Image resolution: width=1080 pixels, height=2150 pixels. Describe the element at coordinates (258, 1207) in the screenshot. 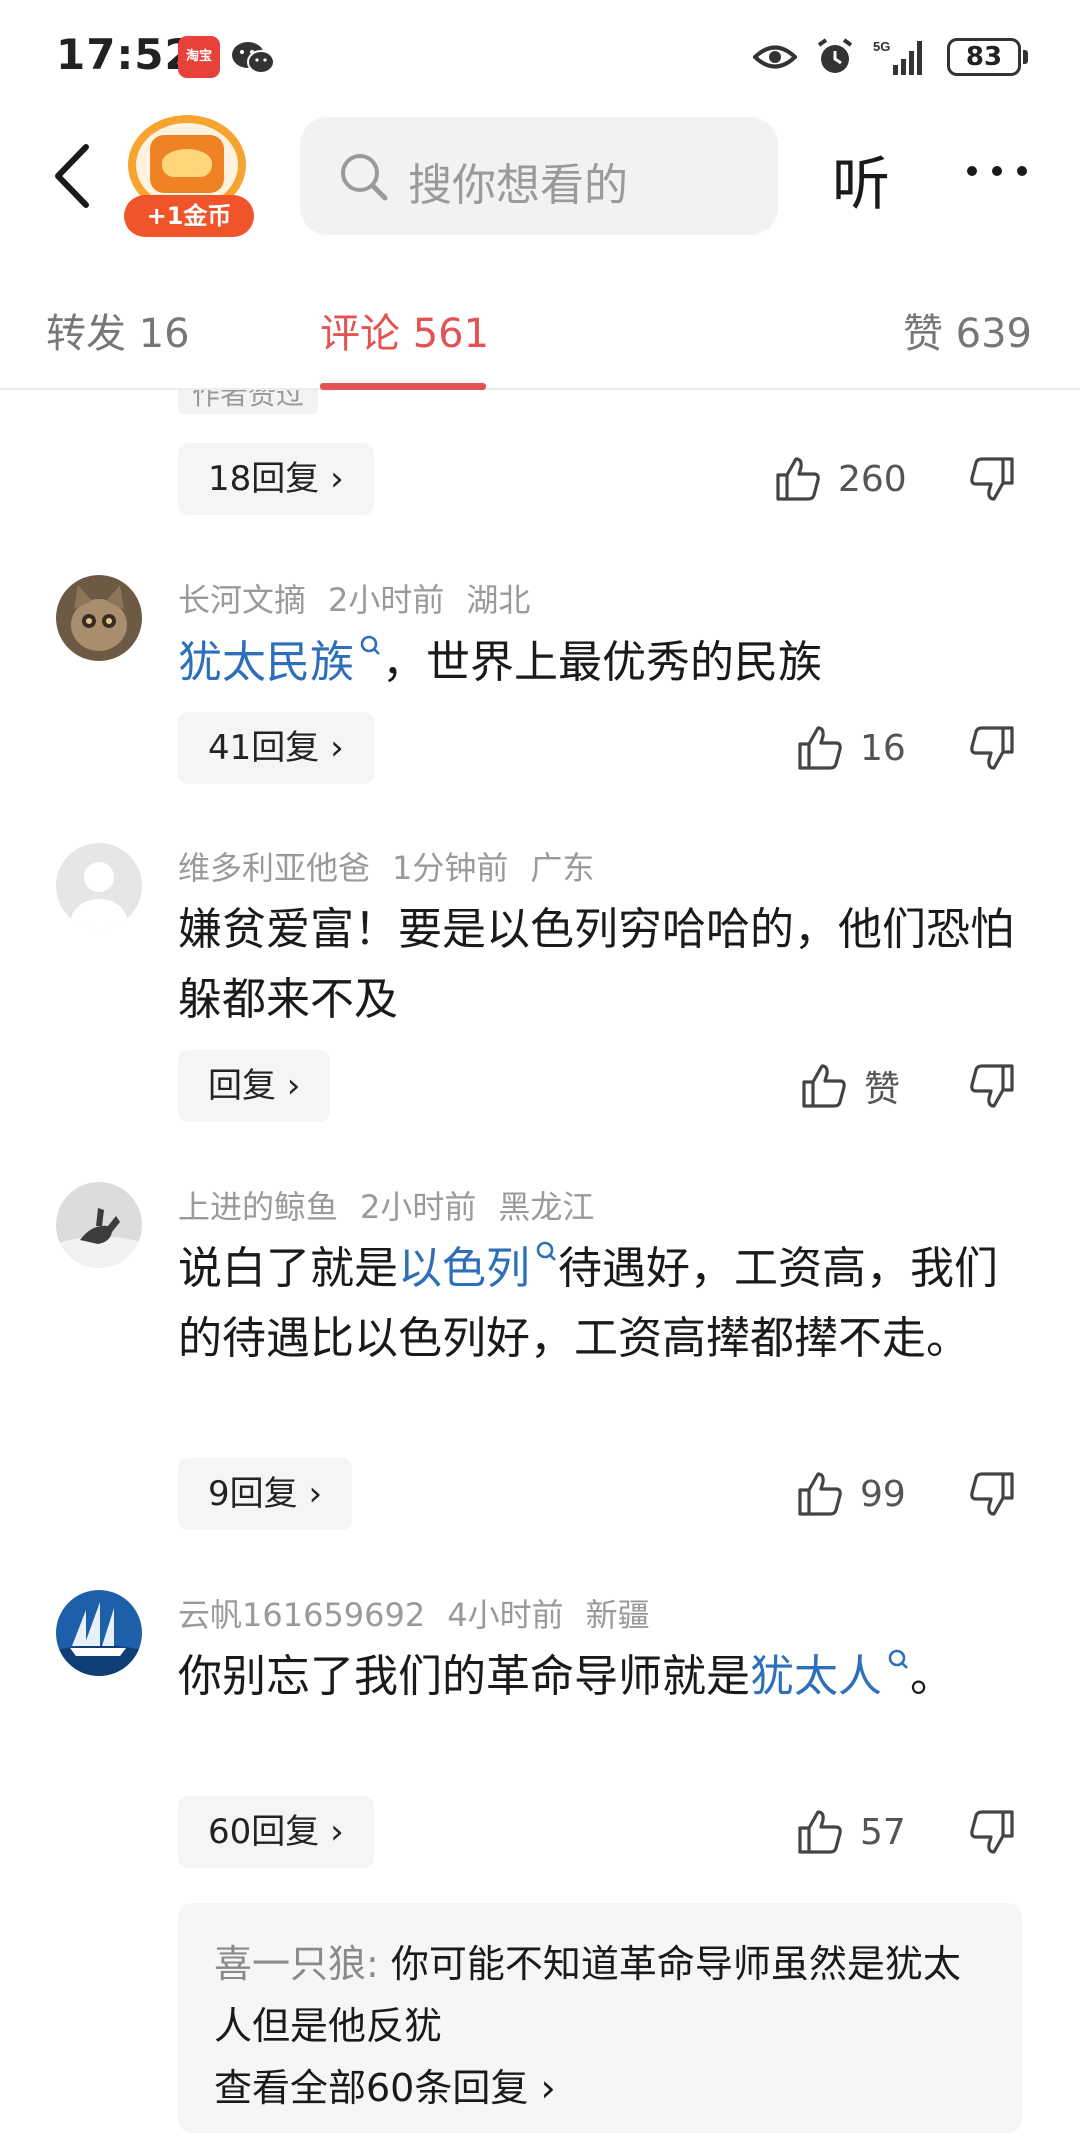

I see `comment-username: 上进的鲸鱼` at that location.